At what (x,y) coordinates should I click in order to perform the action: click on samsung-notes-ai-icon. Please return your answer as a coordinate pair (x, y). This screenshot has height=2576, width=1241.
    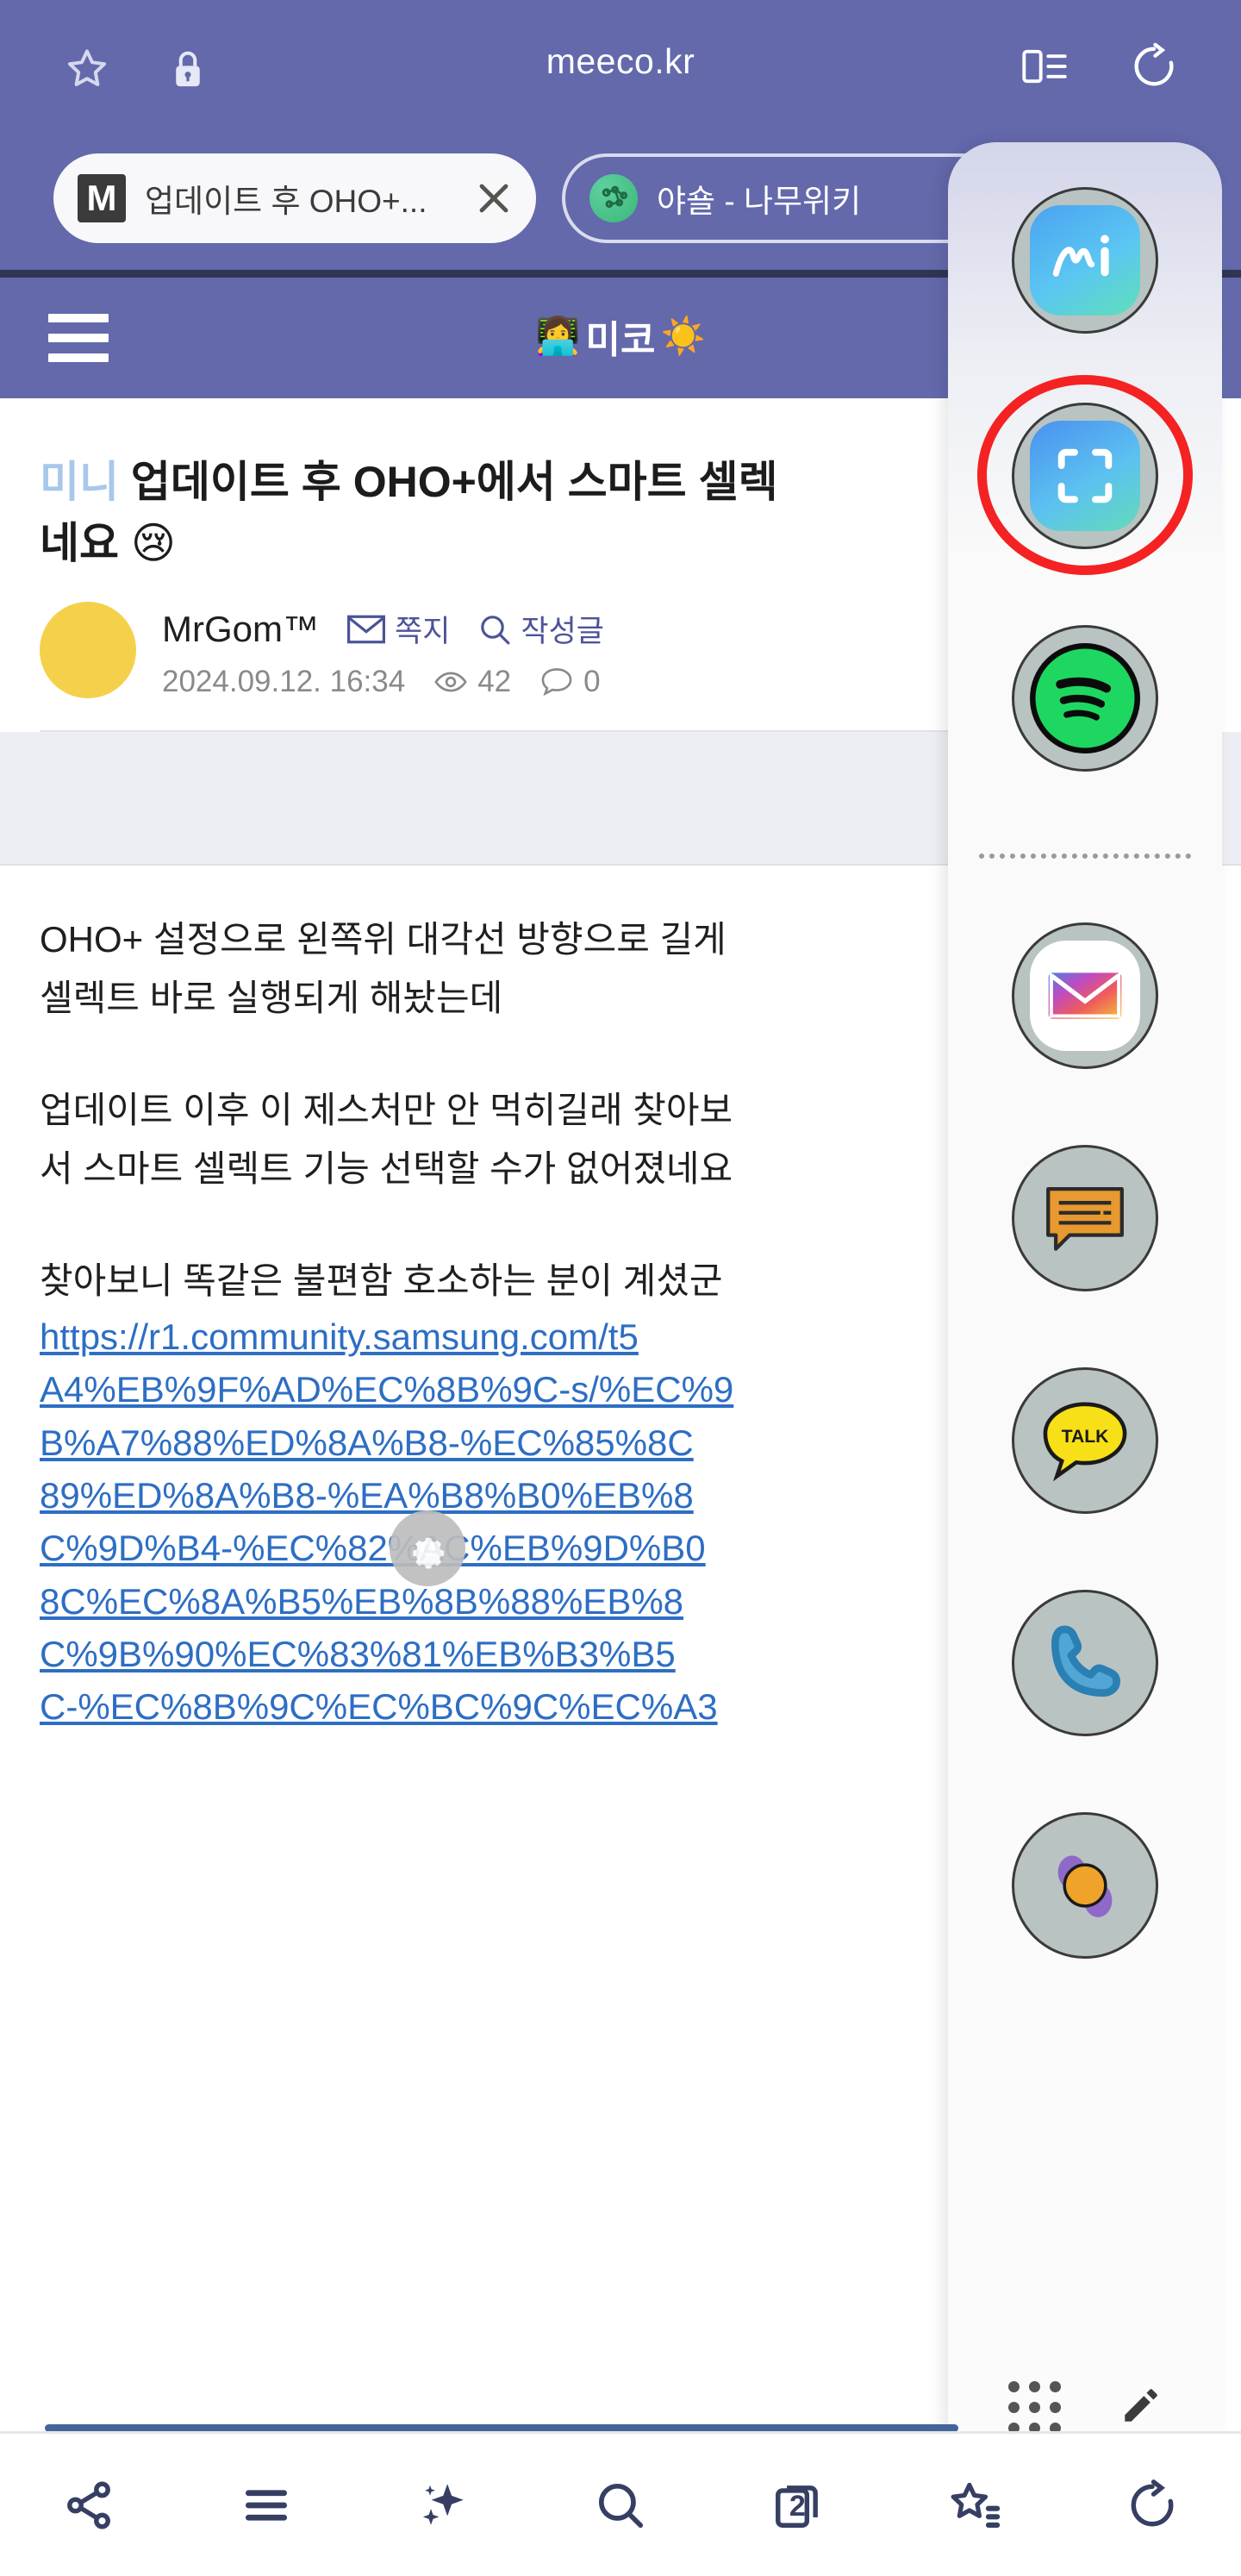
    Looking at the image, I should click on (1085, 260).